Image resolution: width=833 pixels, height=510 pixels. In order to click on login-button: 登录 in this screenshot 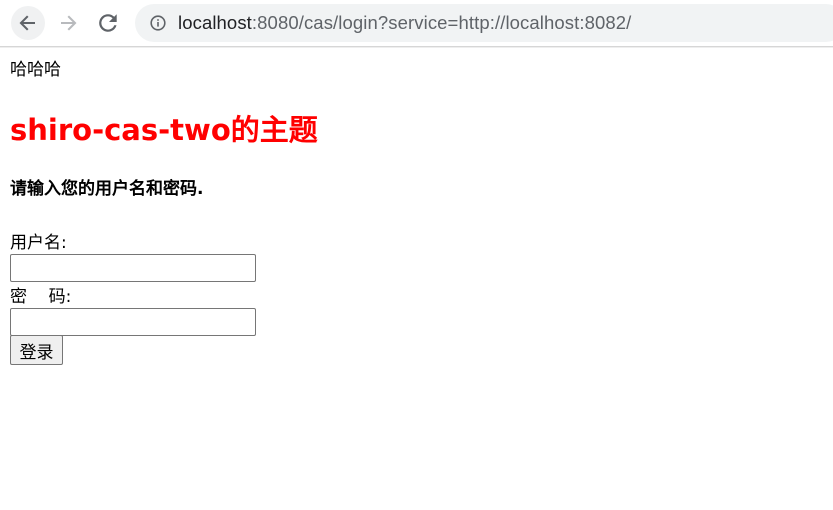, I will do `click(36, 350)`.